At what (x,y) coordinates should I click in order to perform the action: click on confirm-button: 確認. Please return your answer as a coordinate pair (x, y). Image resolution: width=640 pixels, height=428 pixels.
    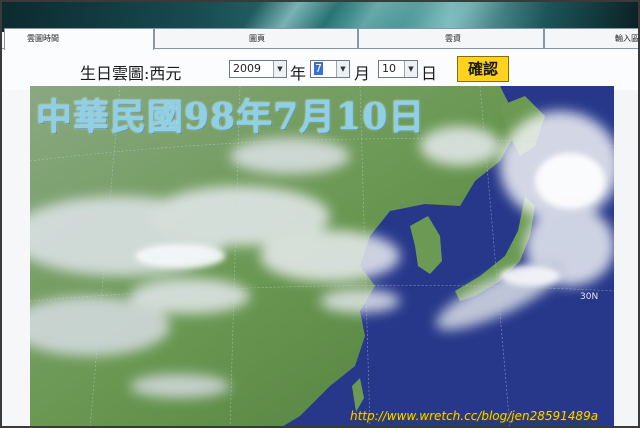
    Looking at the image, I should click on (483, 69).